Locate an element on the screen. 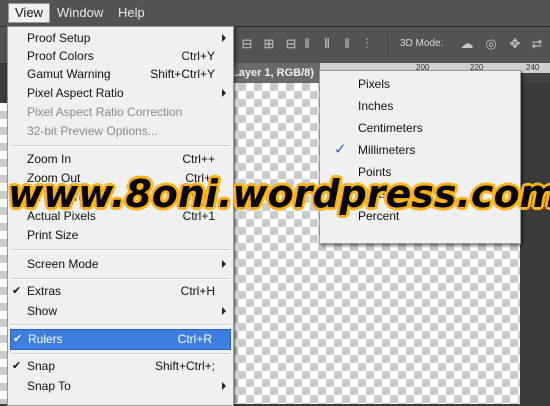 This screenshot has height=406, width=550. canvas-right-gutter is located at coordinates (535, 243).